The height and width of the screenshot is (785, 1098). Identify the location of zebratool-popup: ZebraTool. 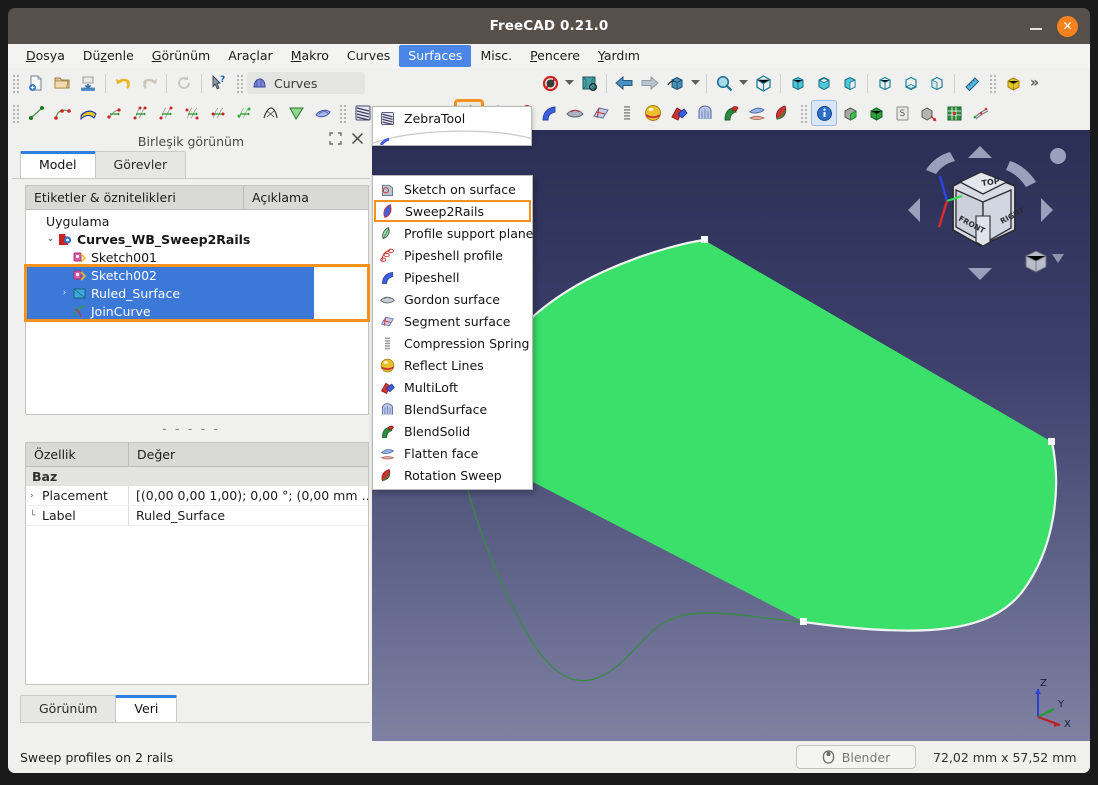
(452, 126).